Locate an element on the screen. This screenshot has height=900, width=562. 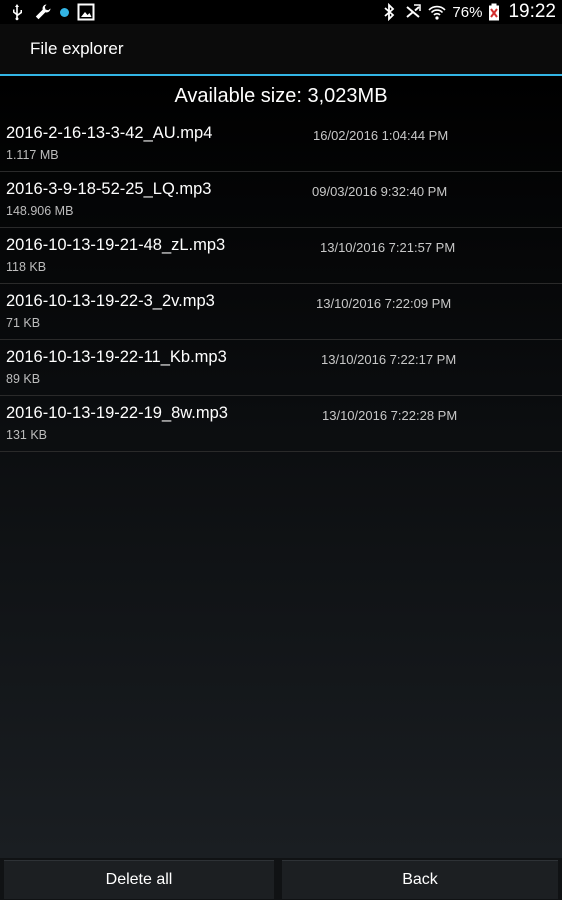
file-date: 13/10/2016 7:21:57 PM is located at coordinates (388, 247).